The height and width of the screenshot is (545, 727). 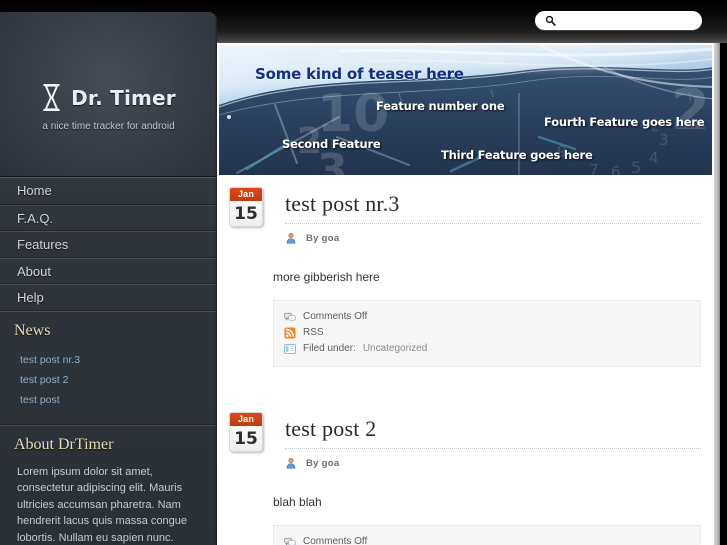 What do you see at coordinates (723, 272) in the screenshot?
I see `page-right-margin` at bounding box center [723, 272].